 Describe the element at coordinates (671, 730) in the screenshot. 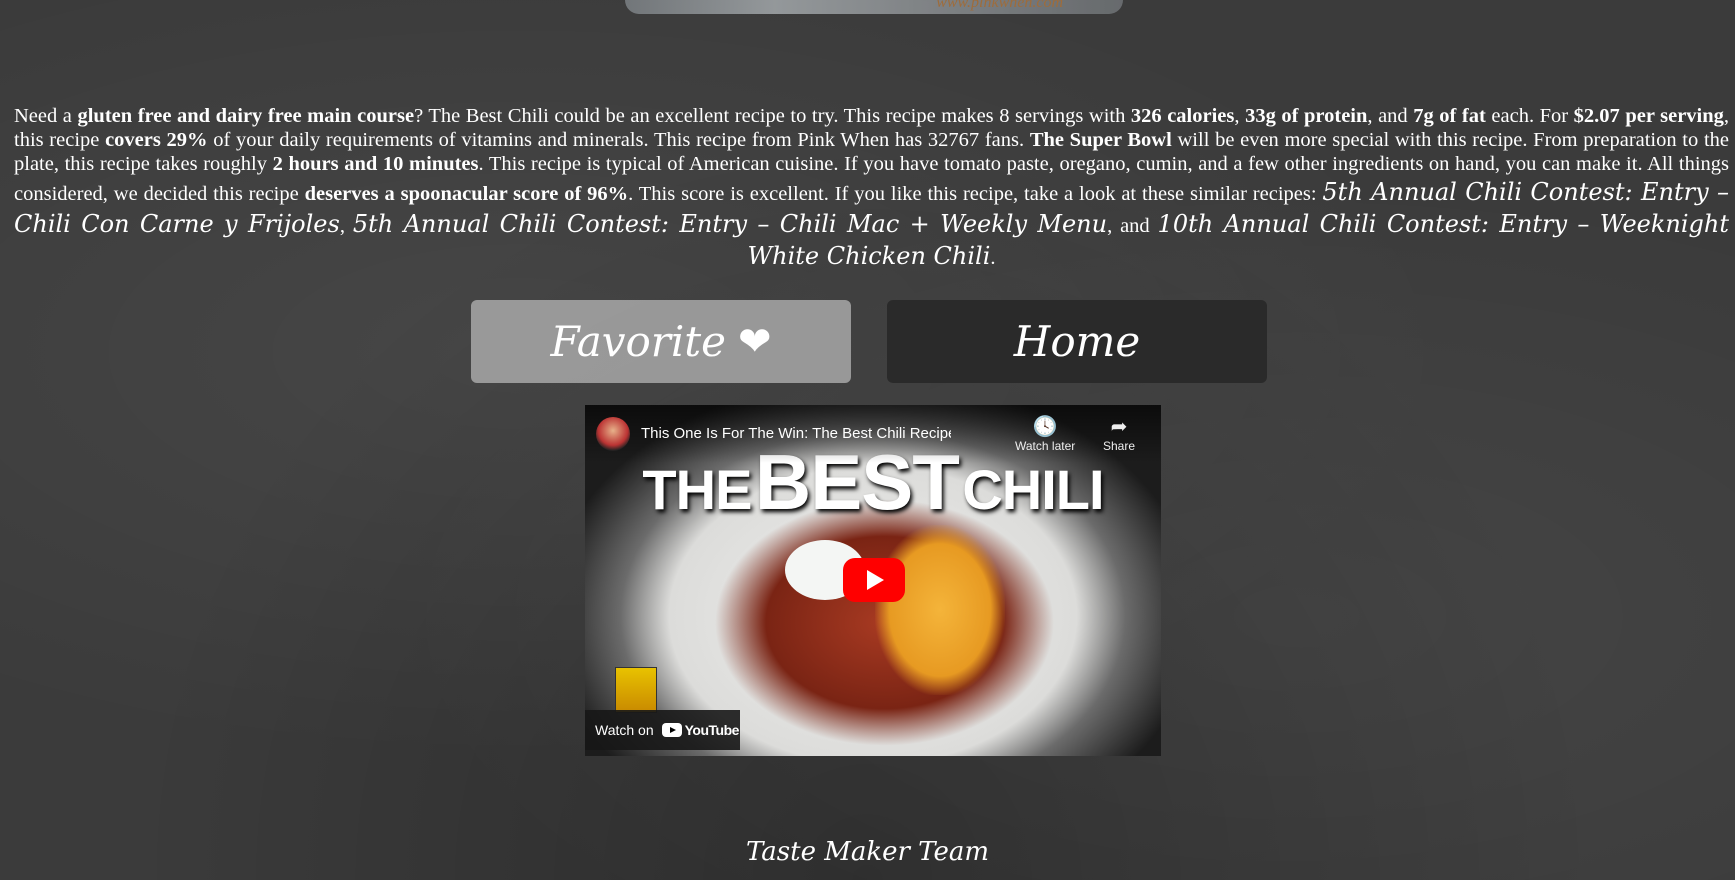

I see `youtube-play-icon` at that location.